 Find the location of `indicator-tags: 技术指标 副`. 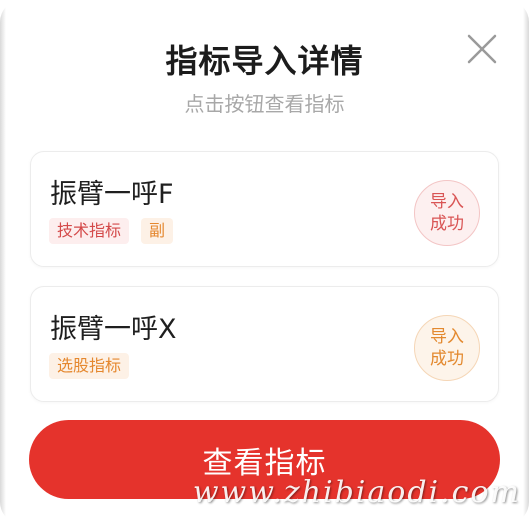

indicator-tags: 技术指标 副 is located at coordinates (111, 231).